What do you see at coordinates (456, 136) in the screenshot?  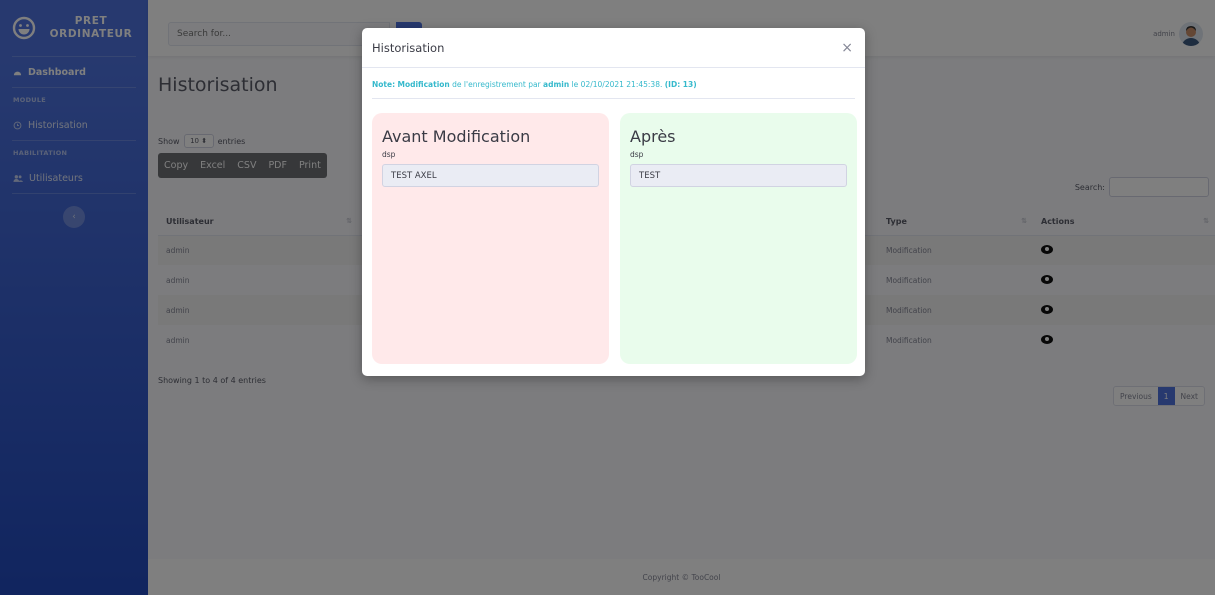 I see `before-title: Avant Modification` at bounding box center [456, 136].